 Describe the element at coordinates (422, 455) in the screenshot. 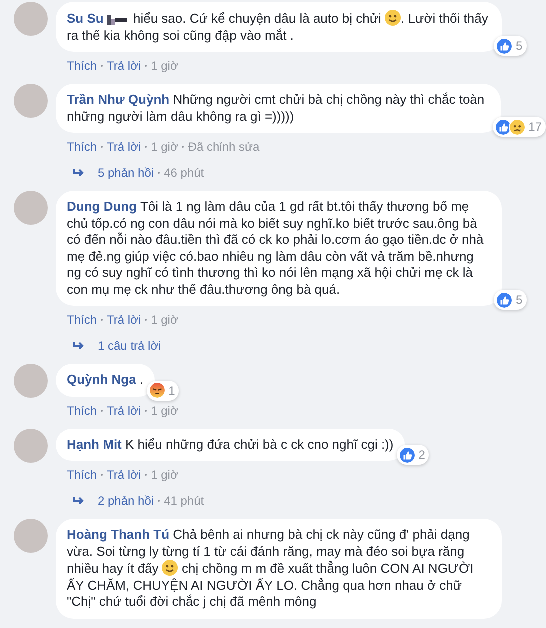

I see `reaction-count: 2` at that location.